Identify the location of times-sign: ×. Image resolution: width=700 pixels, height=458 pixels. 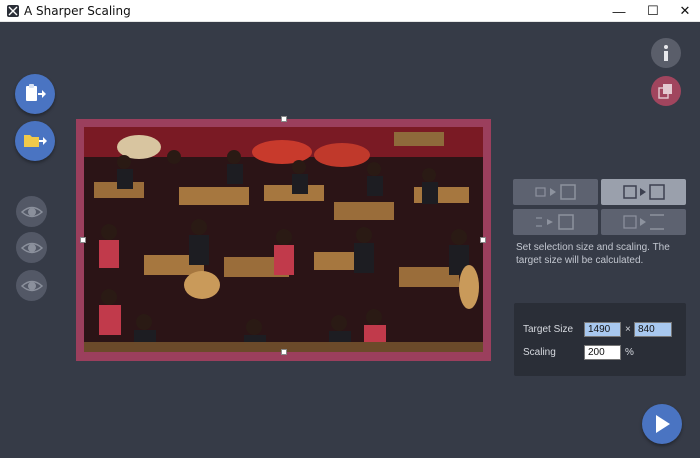
(628, 329).